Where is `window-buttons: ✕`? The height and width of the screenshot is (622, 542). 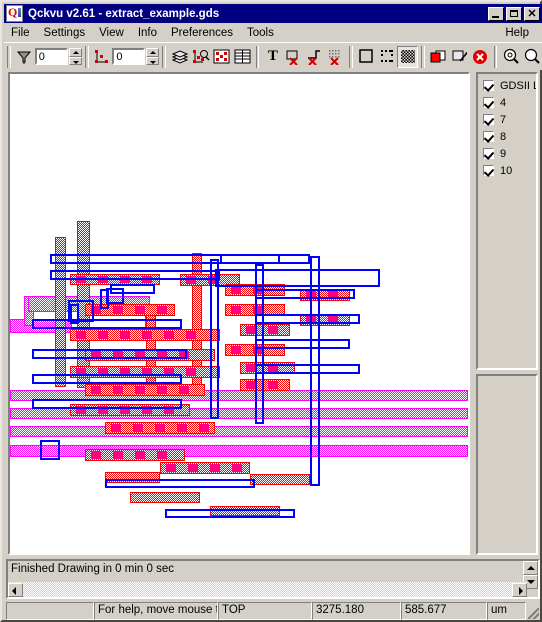 window-buttons: ✕ is located at coordinates (514, 13).